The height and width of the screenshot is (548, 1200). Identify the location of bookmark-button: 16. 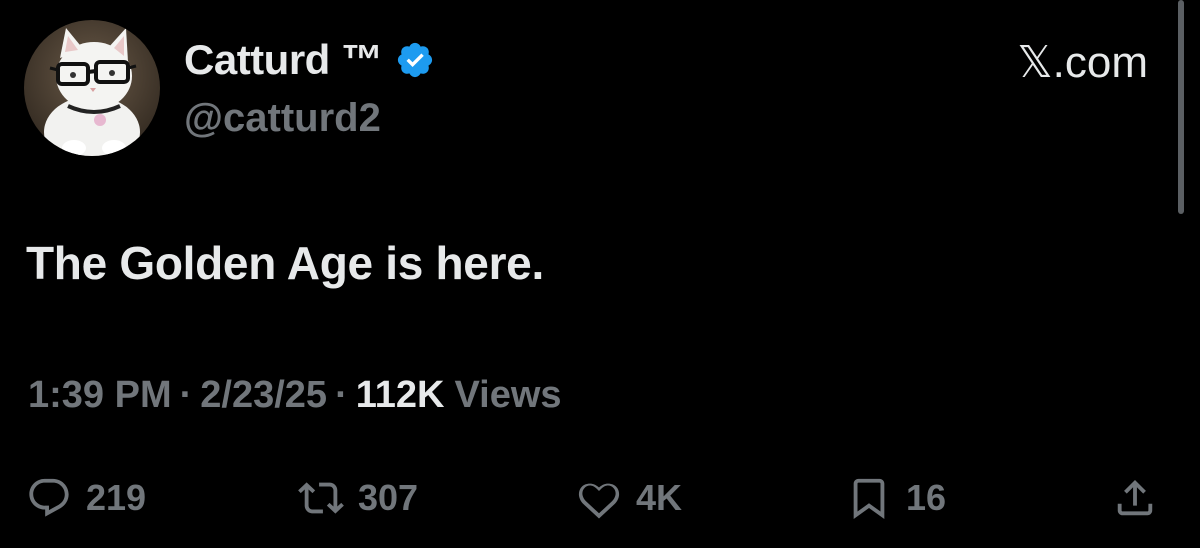
(896, 498).